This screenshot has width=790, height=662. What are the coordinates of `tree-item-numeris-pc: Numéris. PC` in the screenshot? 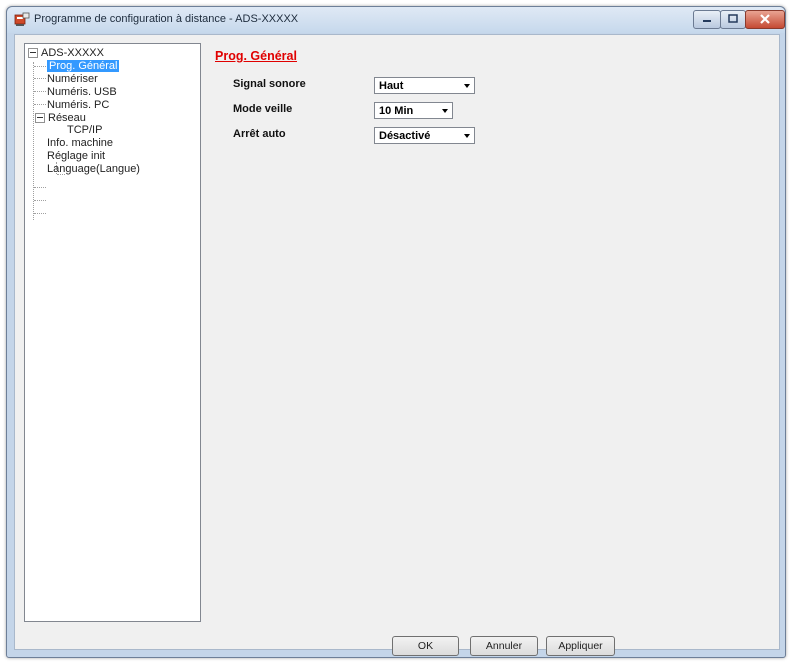 It's located at (78, 105).